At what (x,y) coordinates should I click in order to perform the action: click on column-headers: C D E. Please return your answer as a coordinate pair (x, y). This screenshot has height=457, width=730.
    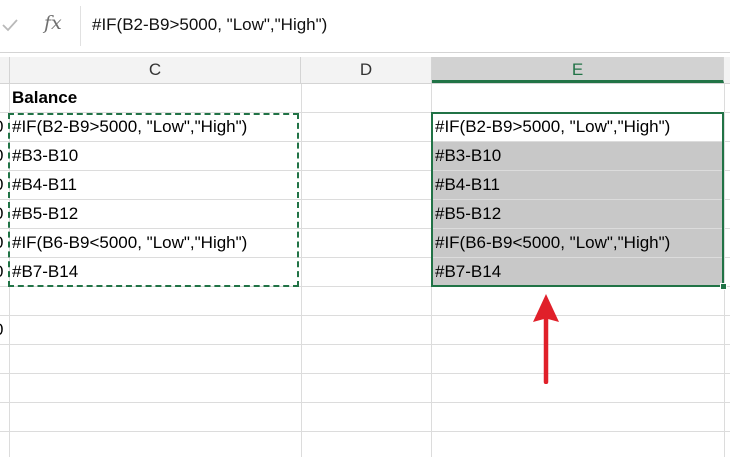
    Looking at the image, I should click on (365, 70).